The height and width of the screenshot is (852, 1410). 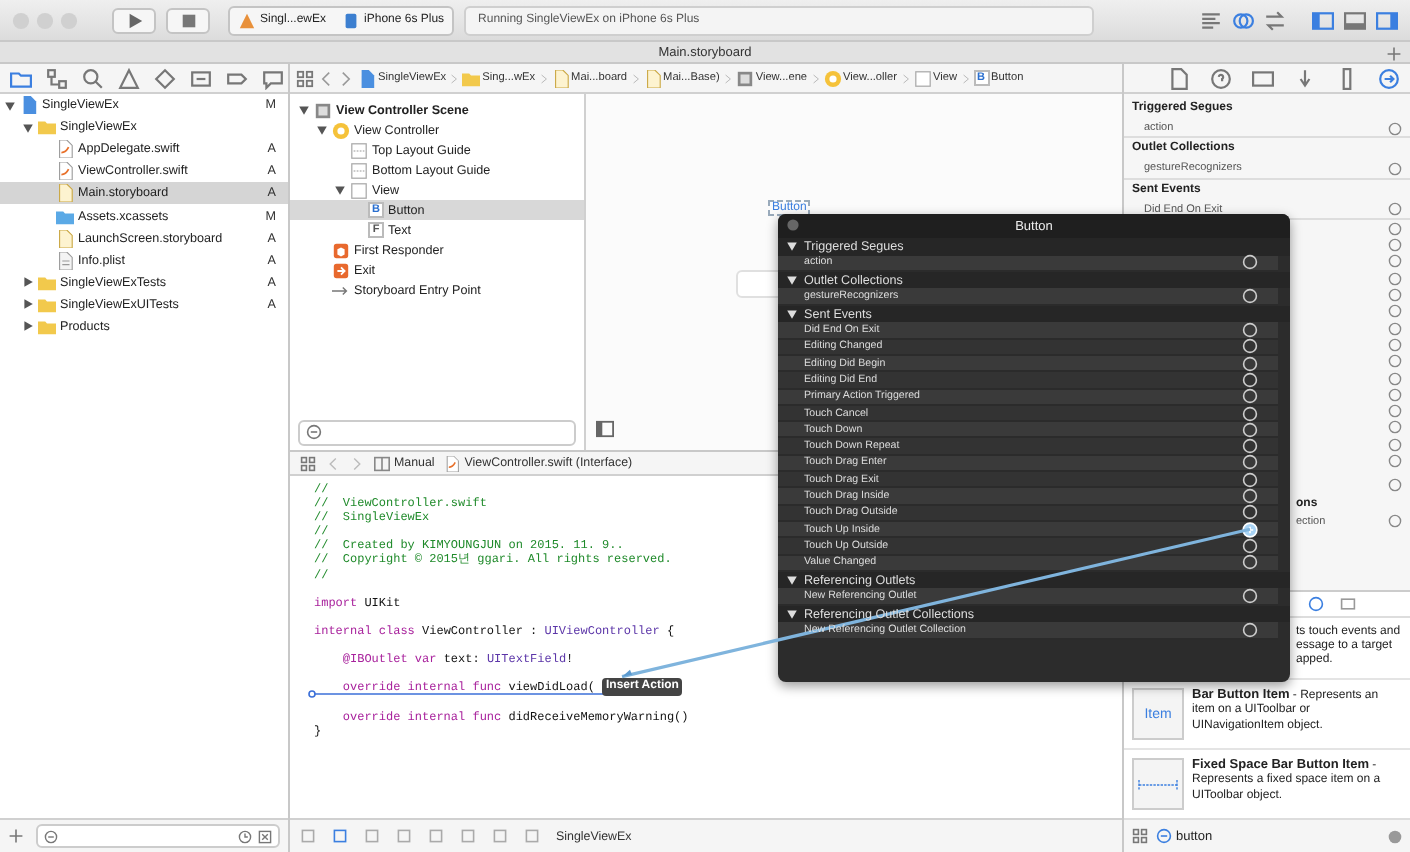 I want to click on stop-button, so click(x=188, y=20).